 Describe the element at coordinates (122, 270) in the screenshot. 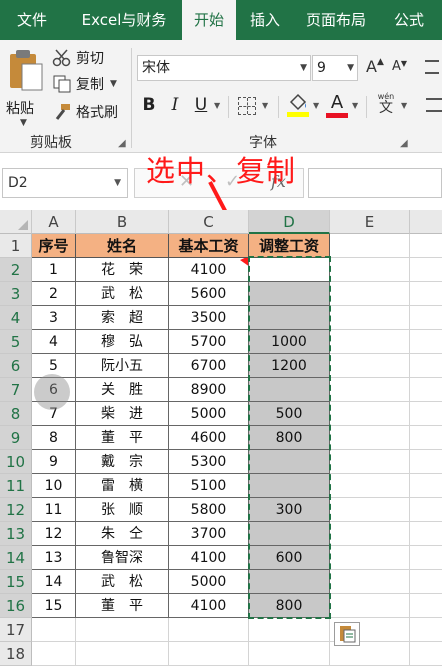

I see `cell-b2: 花 荣` at that location.